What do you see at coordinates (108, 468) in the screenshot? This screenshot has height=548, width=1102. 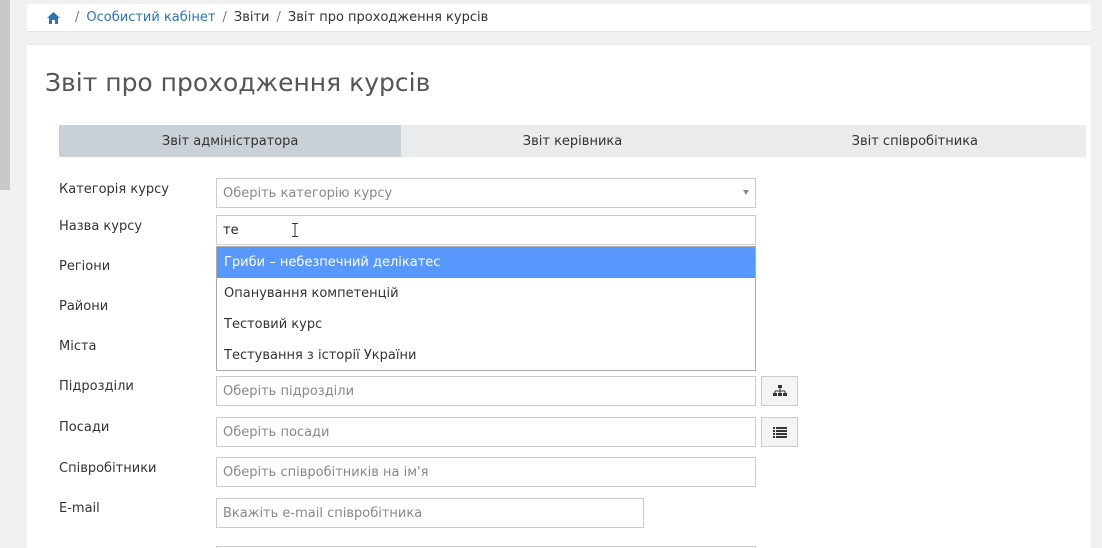 I see `employees-label: Співробітники` at bounding box center [108, 468].